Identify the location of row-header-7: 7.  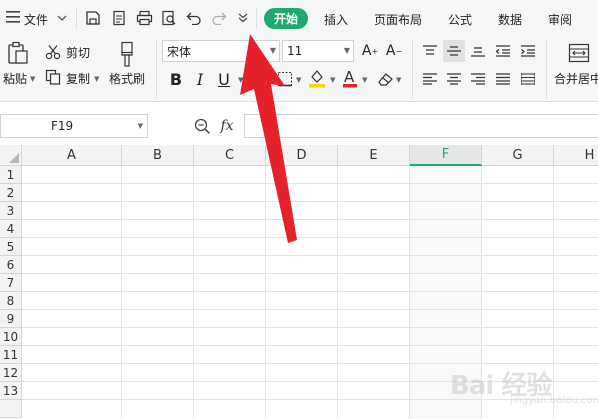
(11, 283).